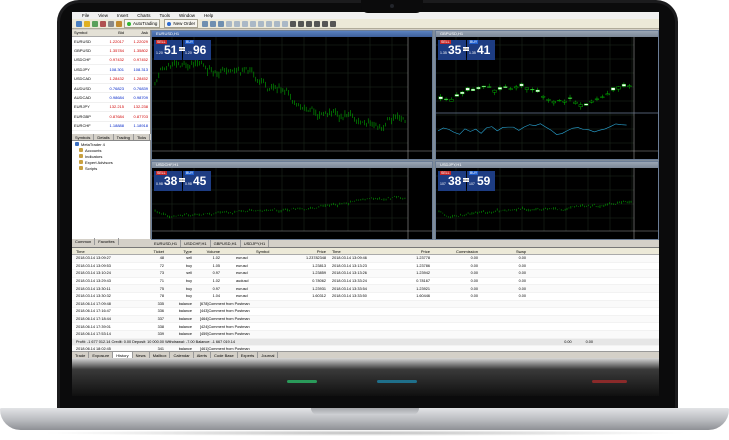  Describe the element at coordinates (196, 243) in the screenshot. I see `chart-tab-usdchf: USDCHF,H1` at that location.